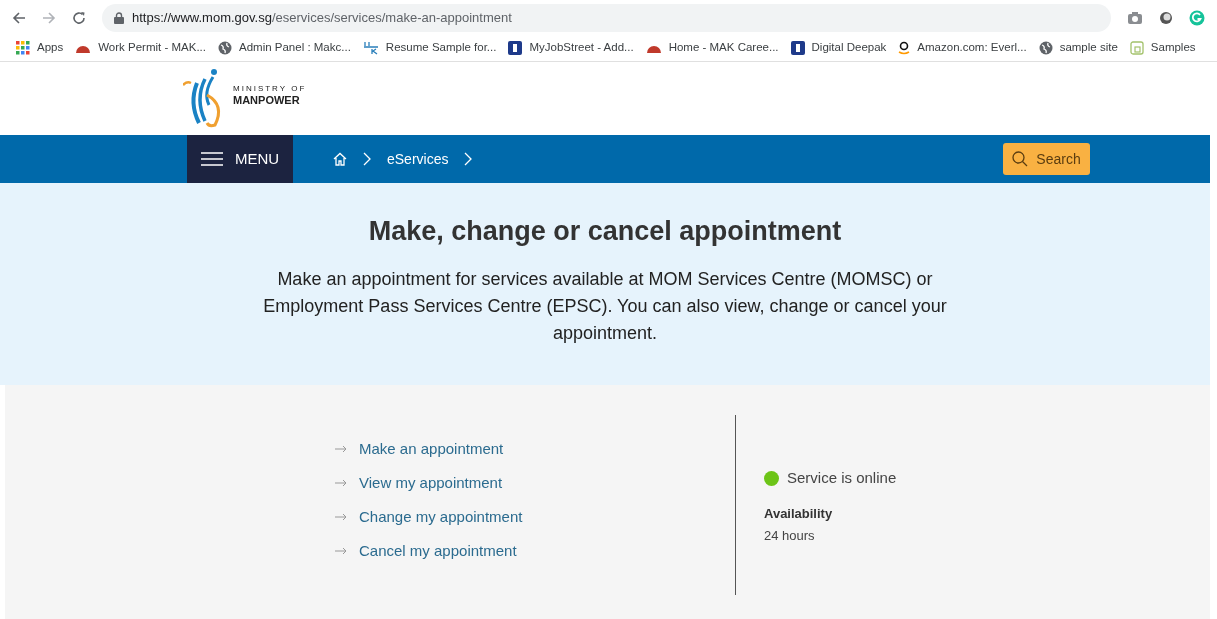 The height and width of the screenshot is (619, 1217). What do you see at coordinates (119, 17) in the screenshot?
I see `lock-icon` at bounding box center [119, 17].